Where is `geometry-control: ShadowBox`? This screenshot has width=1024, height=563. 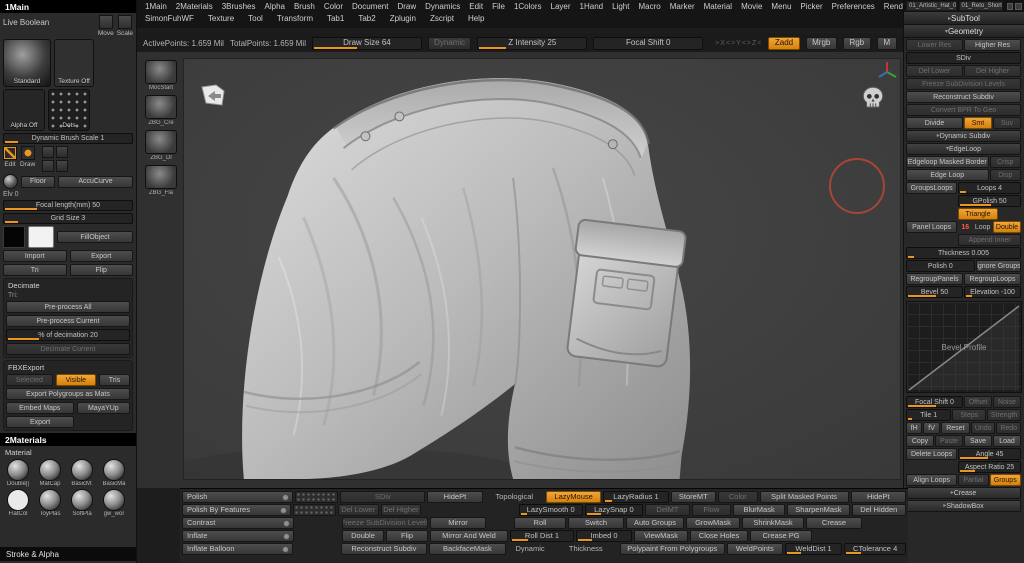 geometry-control: ShadowBox is located at coordinates (963, 506).